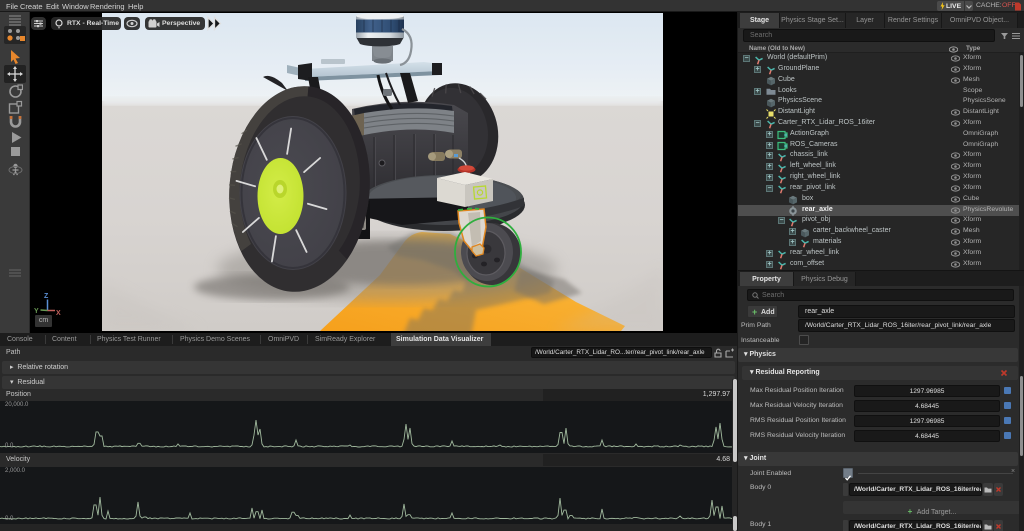  Describe the element at coordinates (46, 296) in the screenshot. I see `svg-text: Z` at that location.